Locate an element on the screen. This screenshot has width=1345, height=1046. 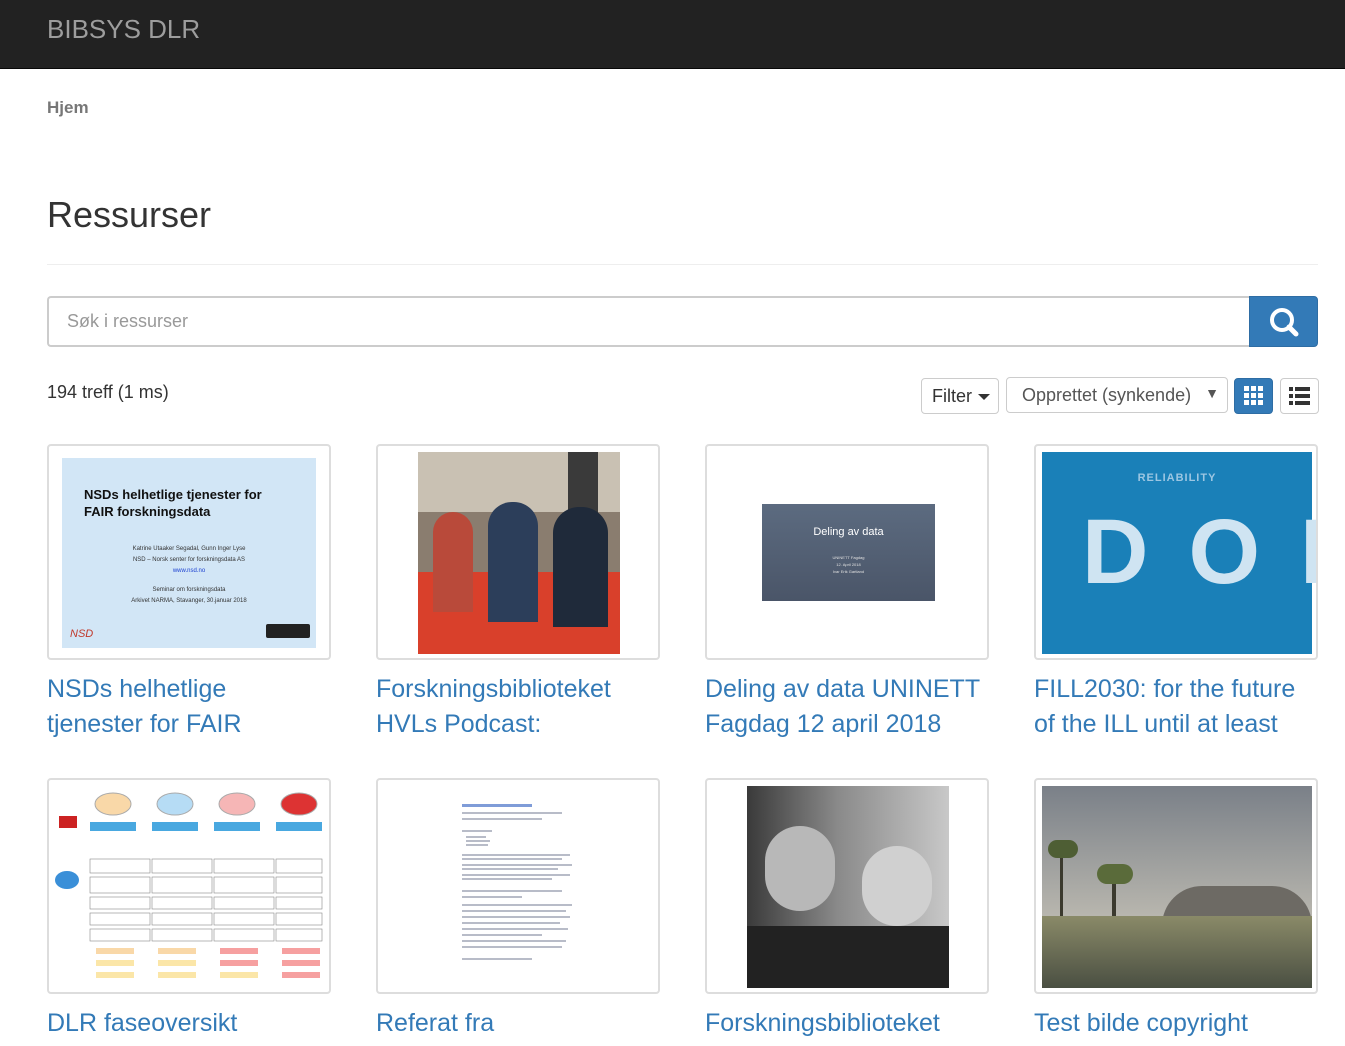
resource-thumbnail: RELIABILITY DOI is located at coordinates (1176, 552).